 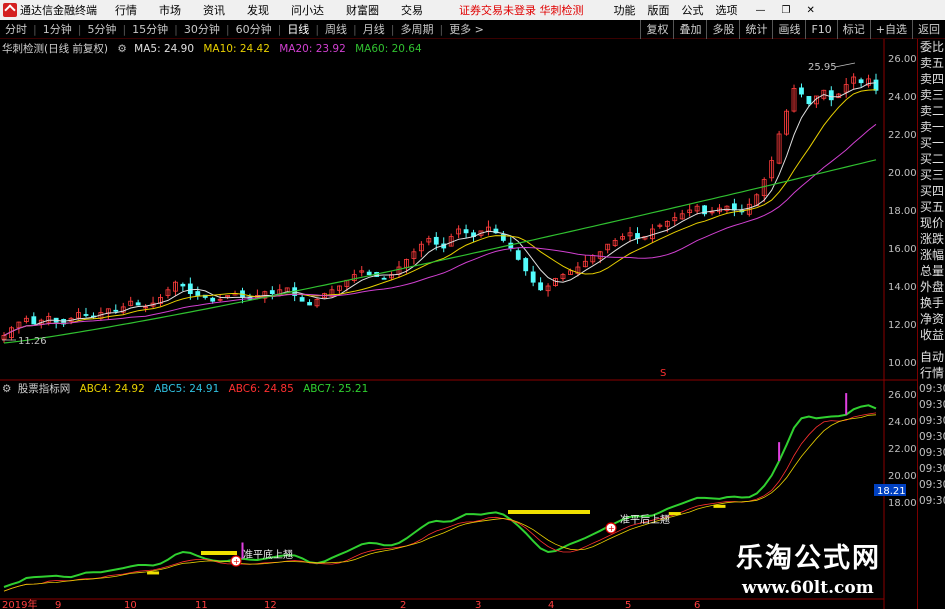 I want to click on period-tab-intraday: 分时, so click(x=16, y=29).